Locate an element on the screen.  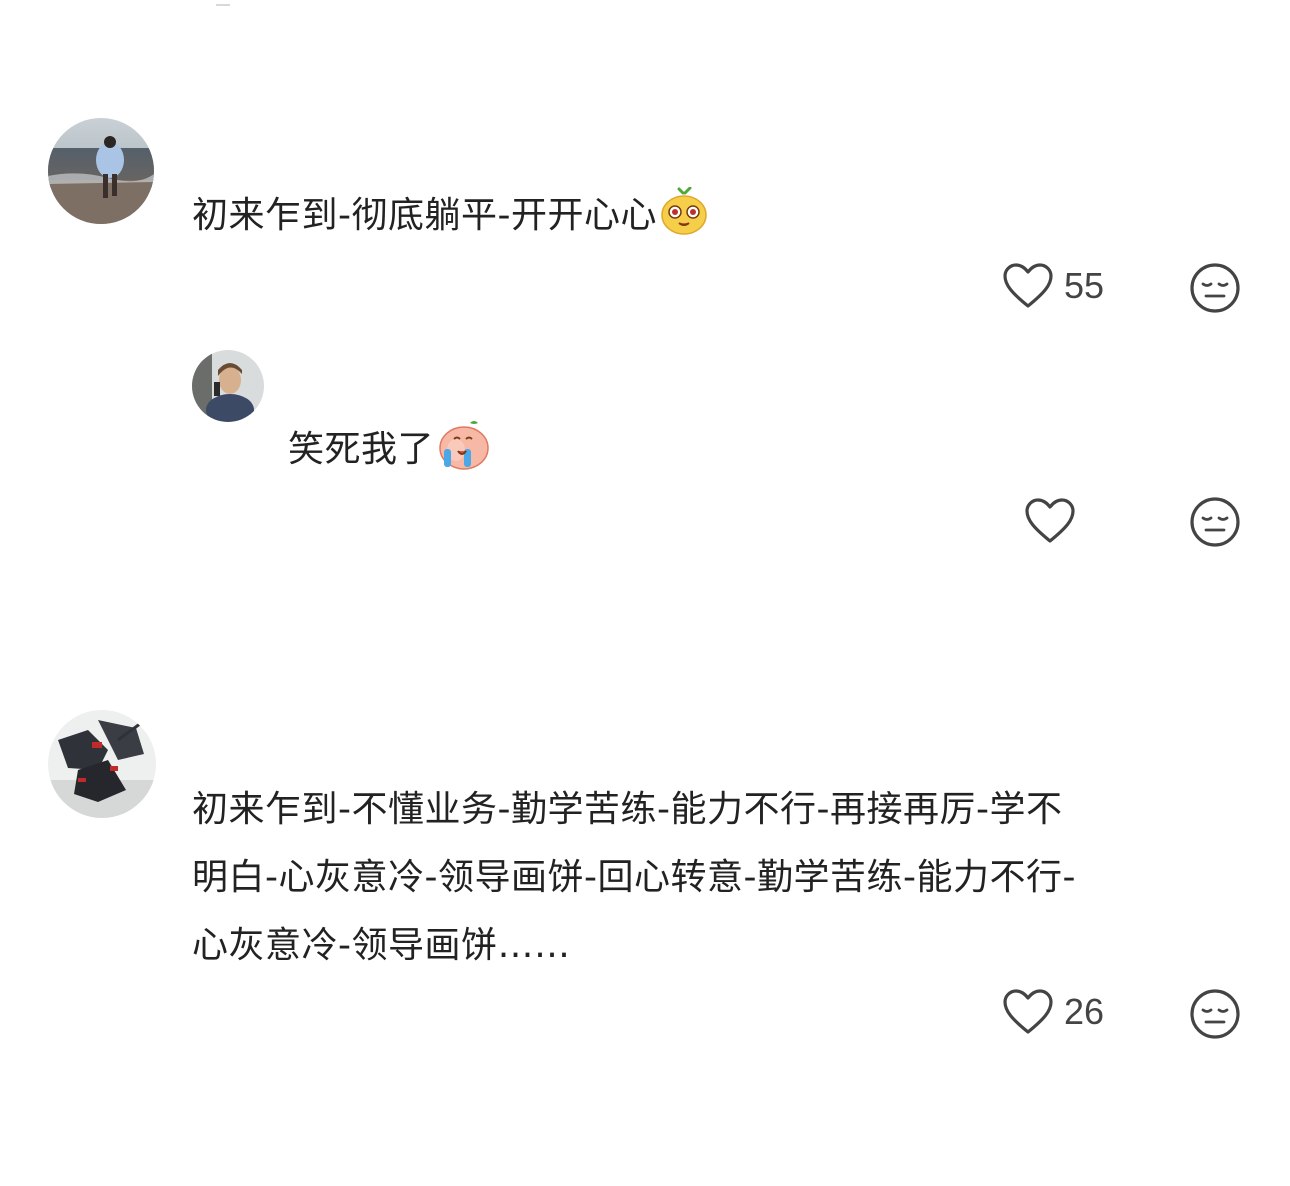
like-count: 26 is located at coordinates (1084, 1011).